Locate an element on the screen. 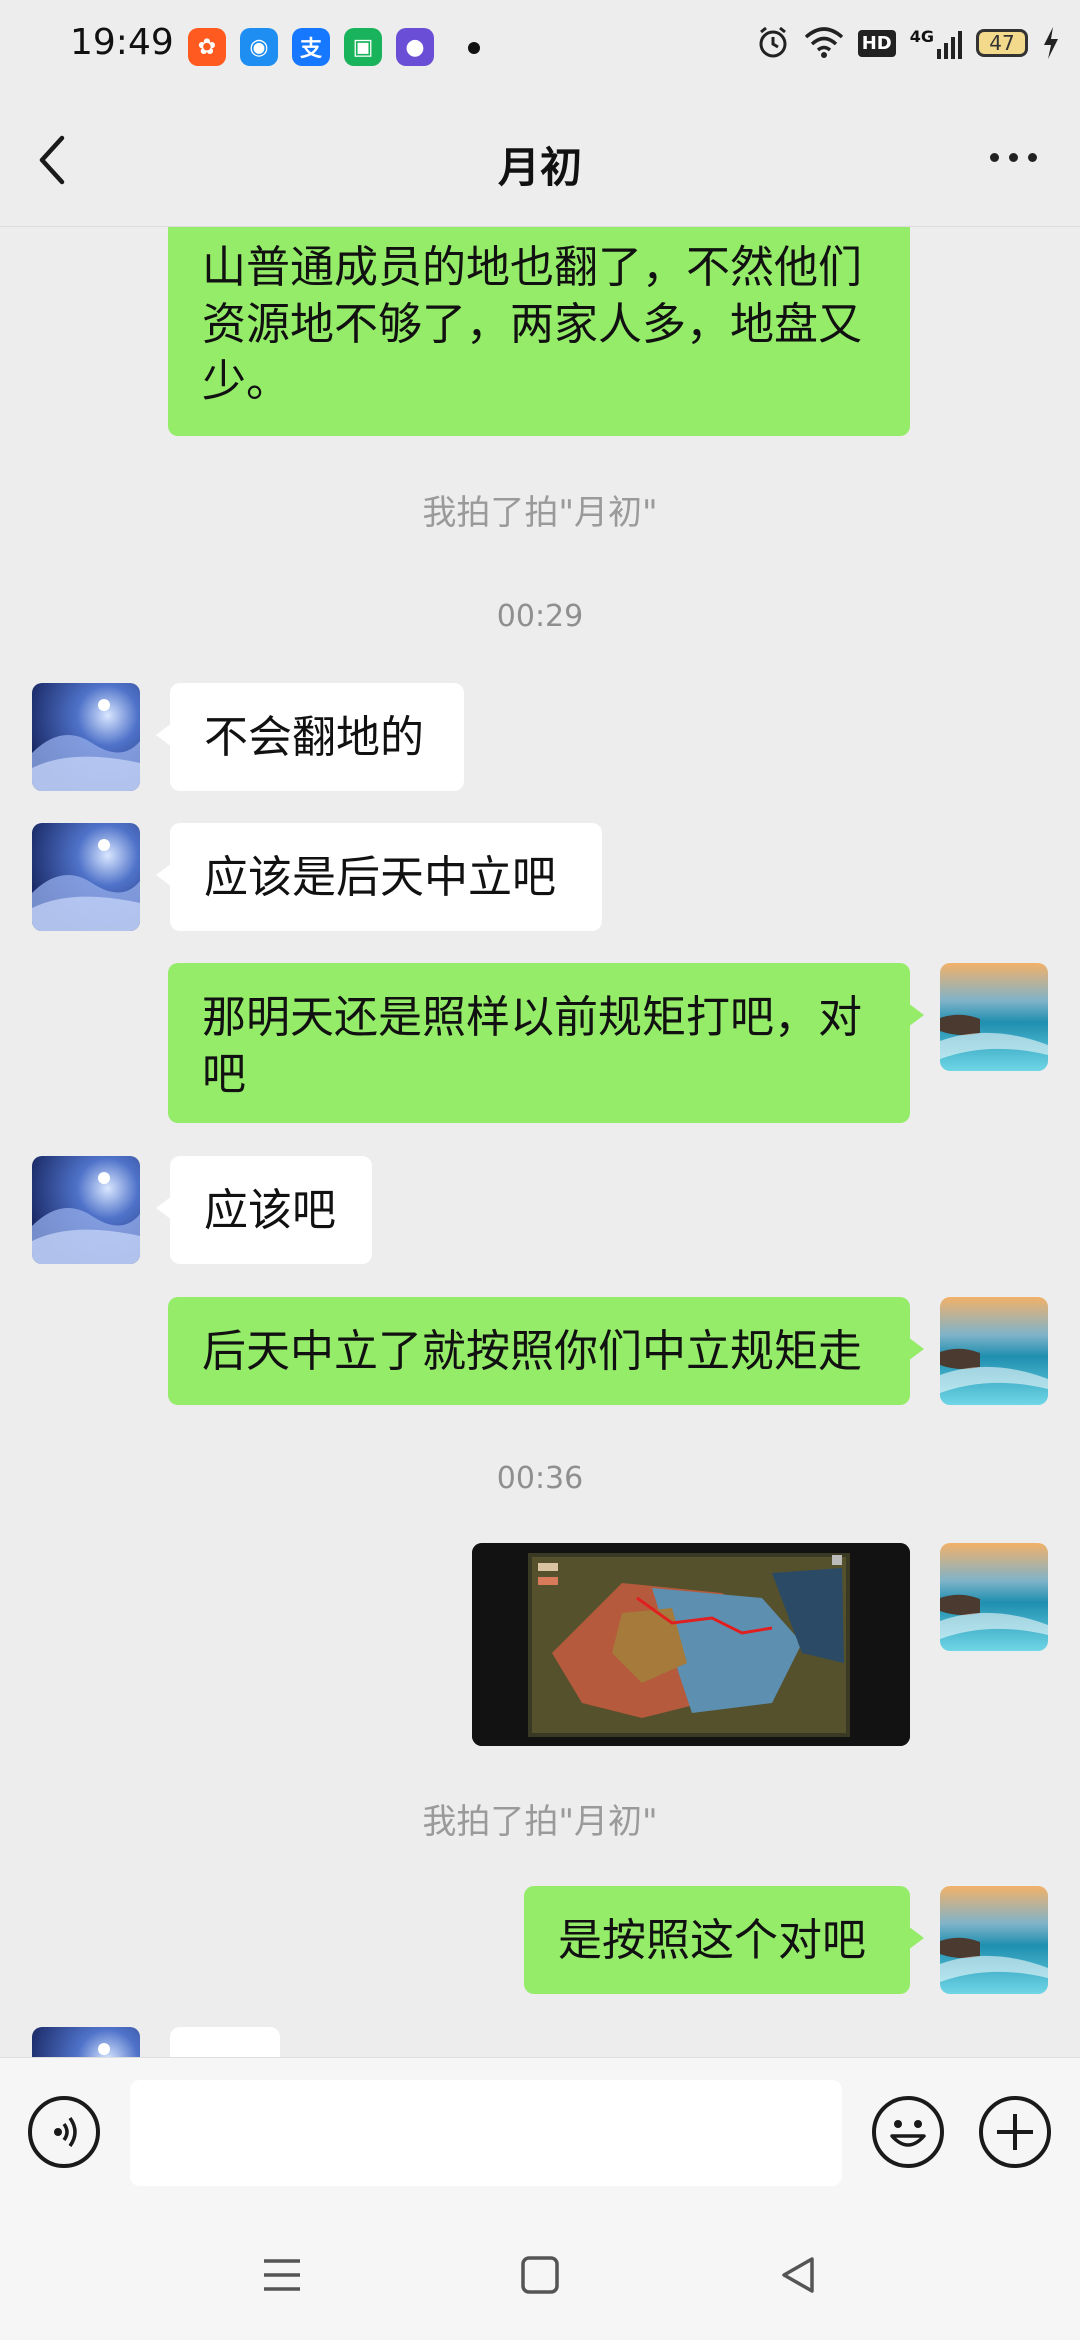 The height and width of the screenshot is (2340, 1080). message-text: 应该是后天中立吧 is located at coordinates (380, 877).